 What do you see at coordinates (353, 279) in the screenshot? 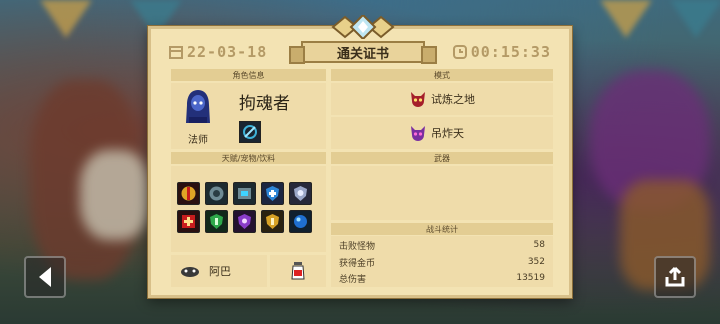
I see `stat-label: 总伤害` at bounding box center [353, 279].